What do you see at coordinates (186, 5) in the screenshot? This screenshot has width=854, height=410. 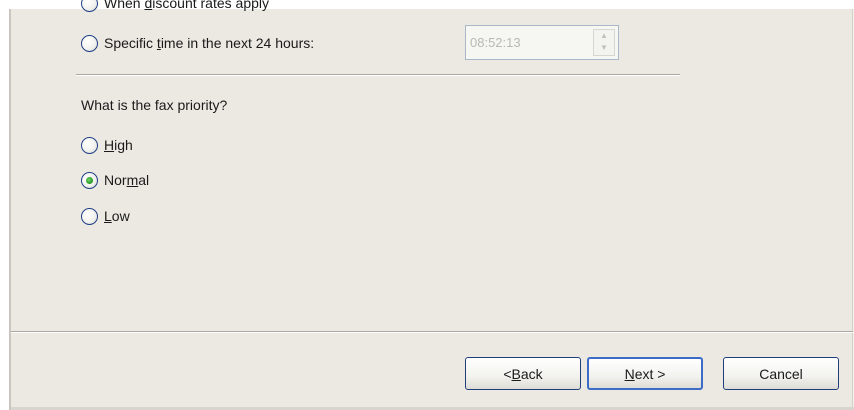 I see `discount-rates-label: When discount rates apply` at bounding box center [186, 5].